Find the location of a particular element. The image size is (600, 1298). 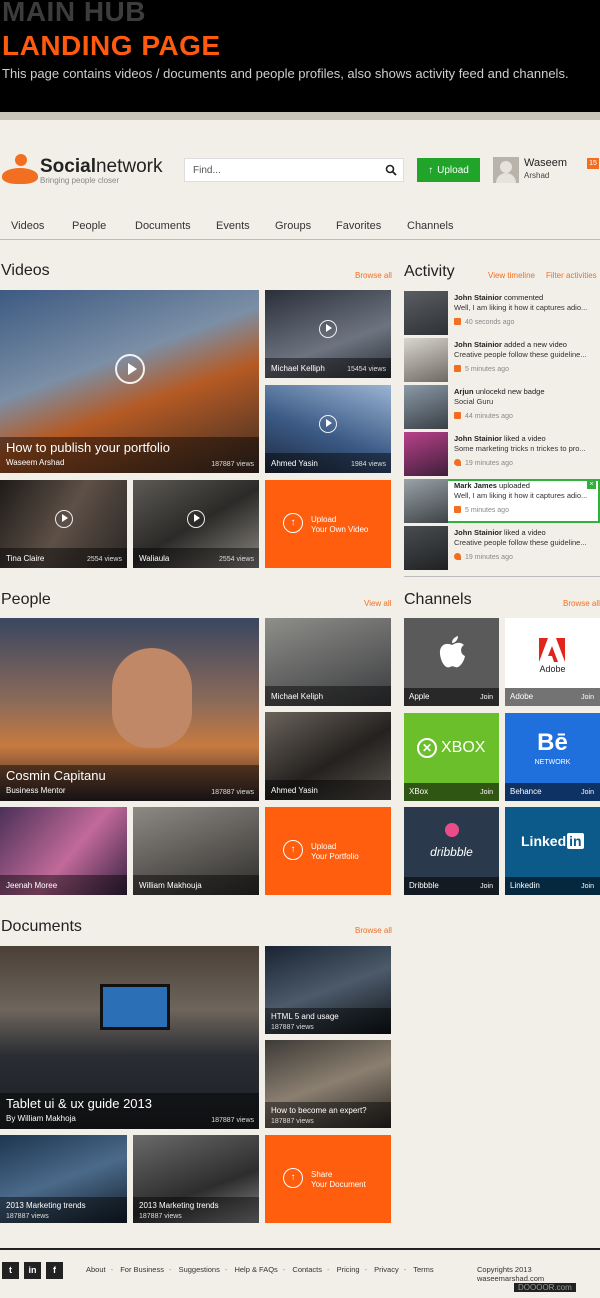

user-first-name: Waseem is located at coordinates (545, 163).